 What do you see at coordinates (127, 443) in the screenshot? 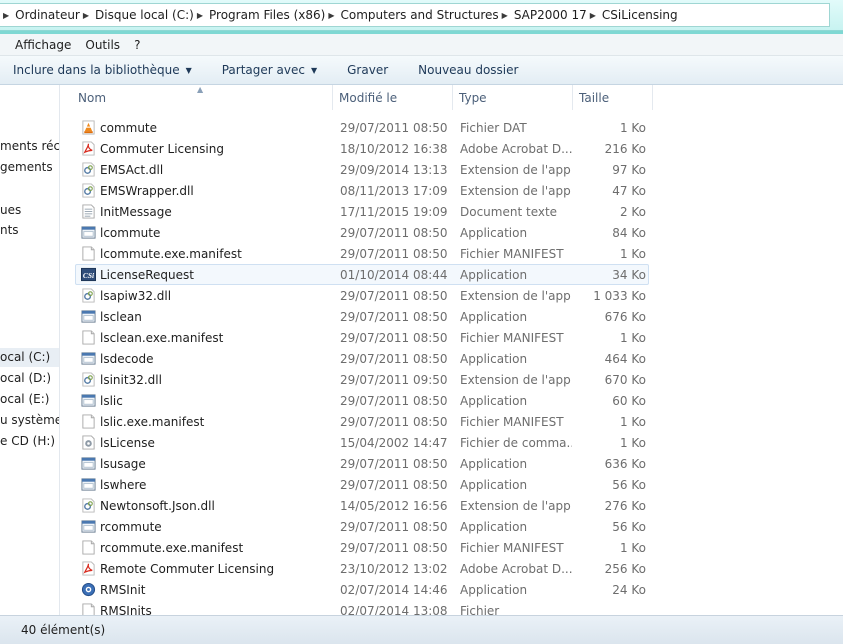
I see `file-name: lsLicense` at bounding box center [127, 443].